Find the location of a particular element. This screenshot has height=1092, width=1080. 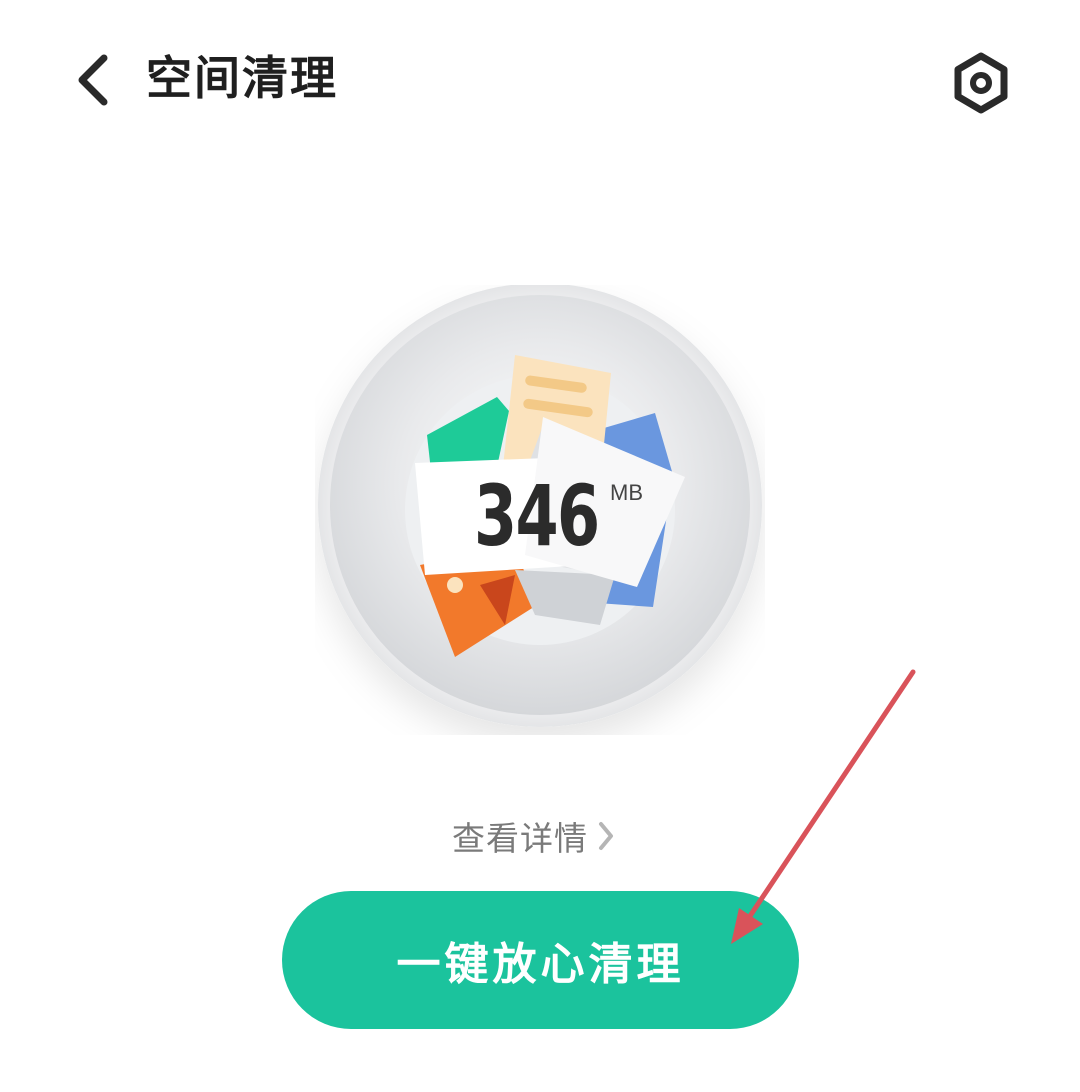

clean-button-label: 一键放心清理 is located at coordinates (540, 964).